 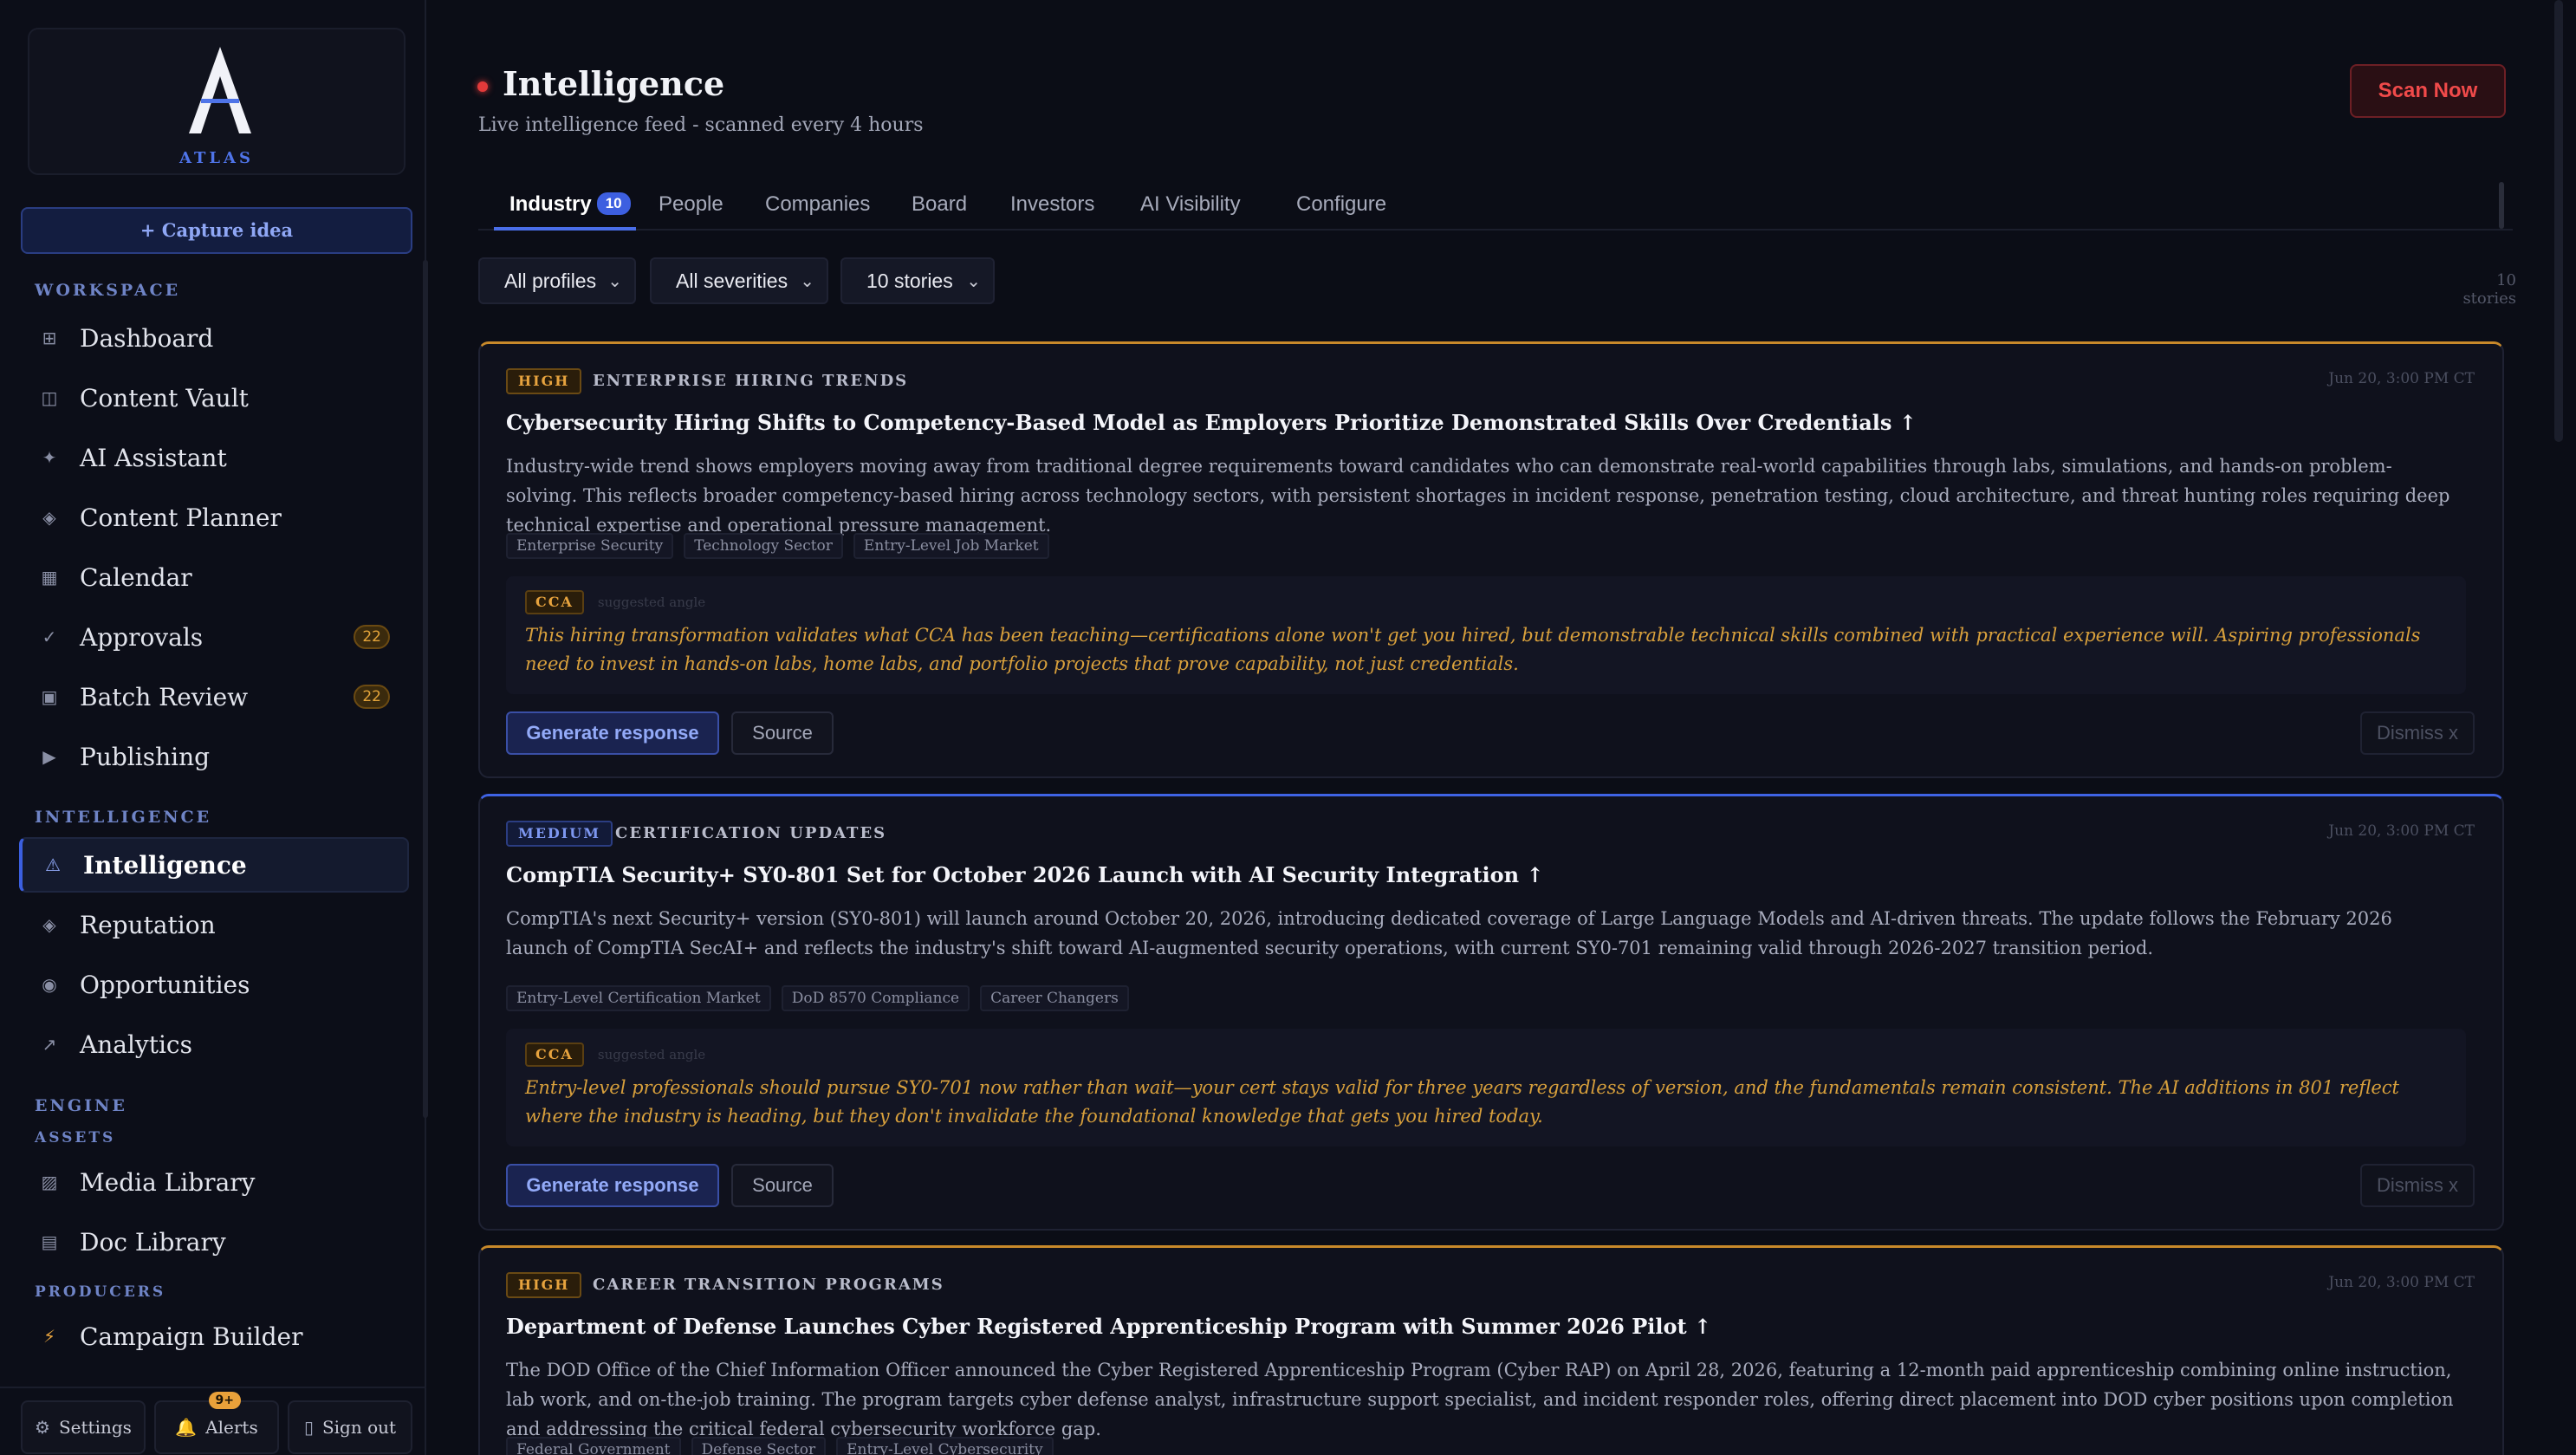 What do you see at coordinates (817, 205) in the screenshot?
I see `tab-companies: Companies` at bounding box center [817, 205].